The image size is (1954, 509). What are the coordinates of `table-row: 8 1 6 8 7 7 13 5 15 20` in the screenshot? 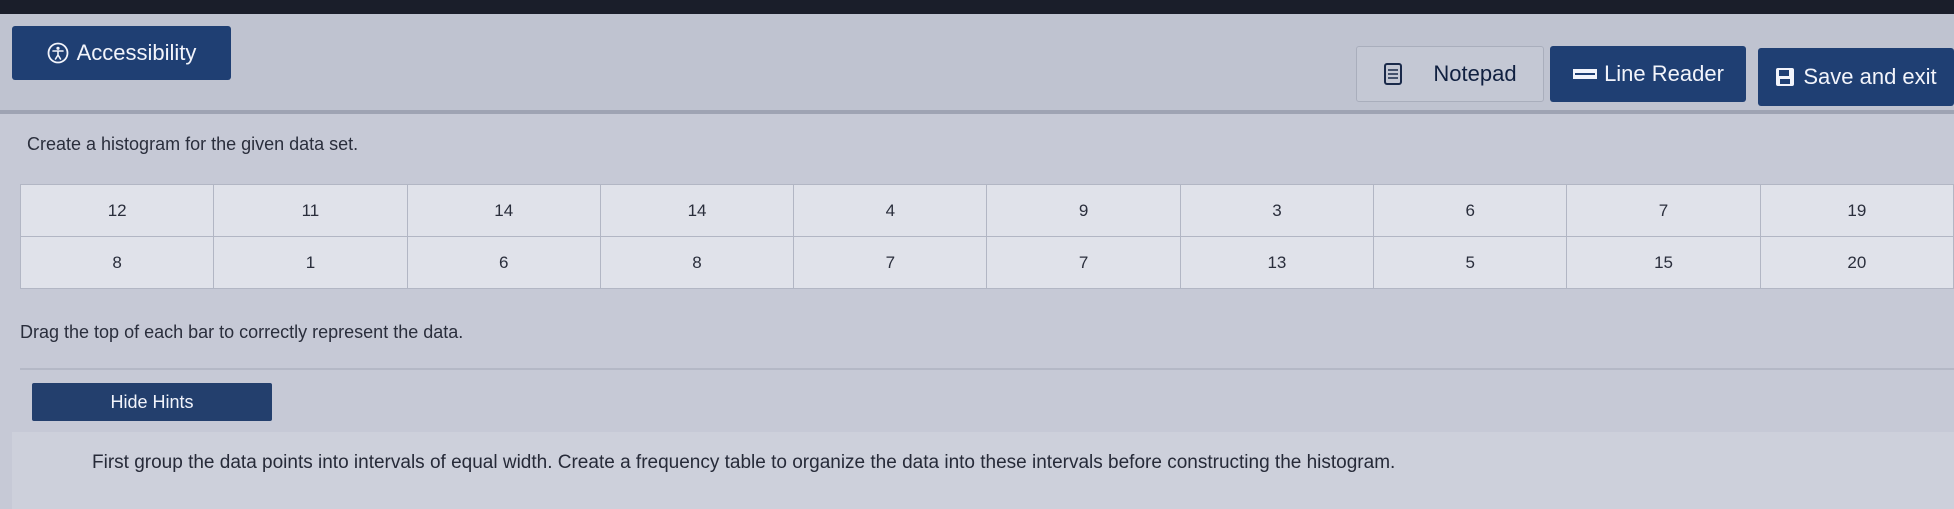 It's located at (986, 262).